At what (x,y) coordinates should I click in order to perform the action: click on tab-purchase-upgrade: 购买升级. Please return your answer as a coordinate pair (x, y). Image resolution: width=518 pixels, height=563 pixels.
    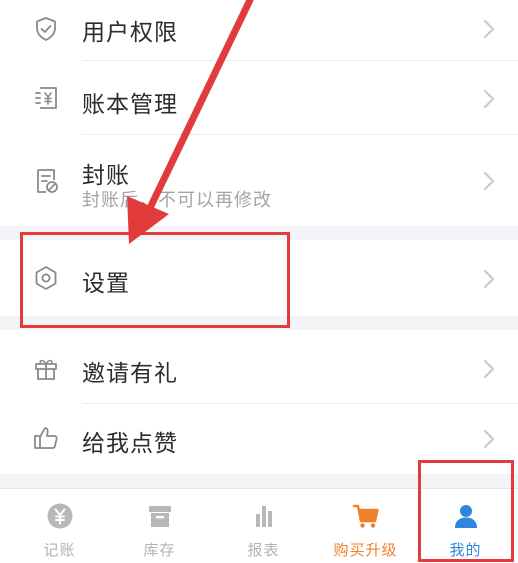
    Looking at the image, I should click on (365, 526).